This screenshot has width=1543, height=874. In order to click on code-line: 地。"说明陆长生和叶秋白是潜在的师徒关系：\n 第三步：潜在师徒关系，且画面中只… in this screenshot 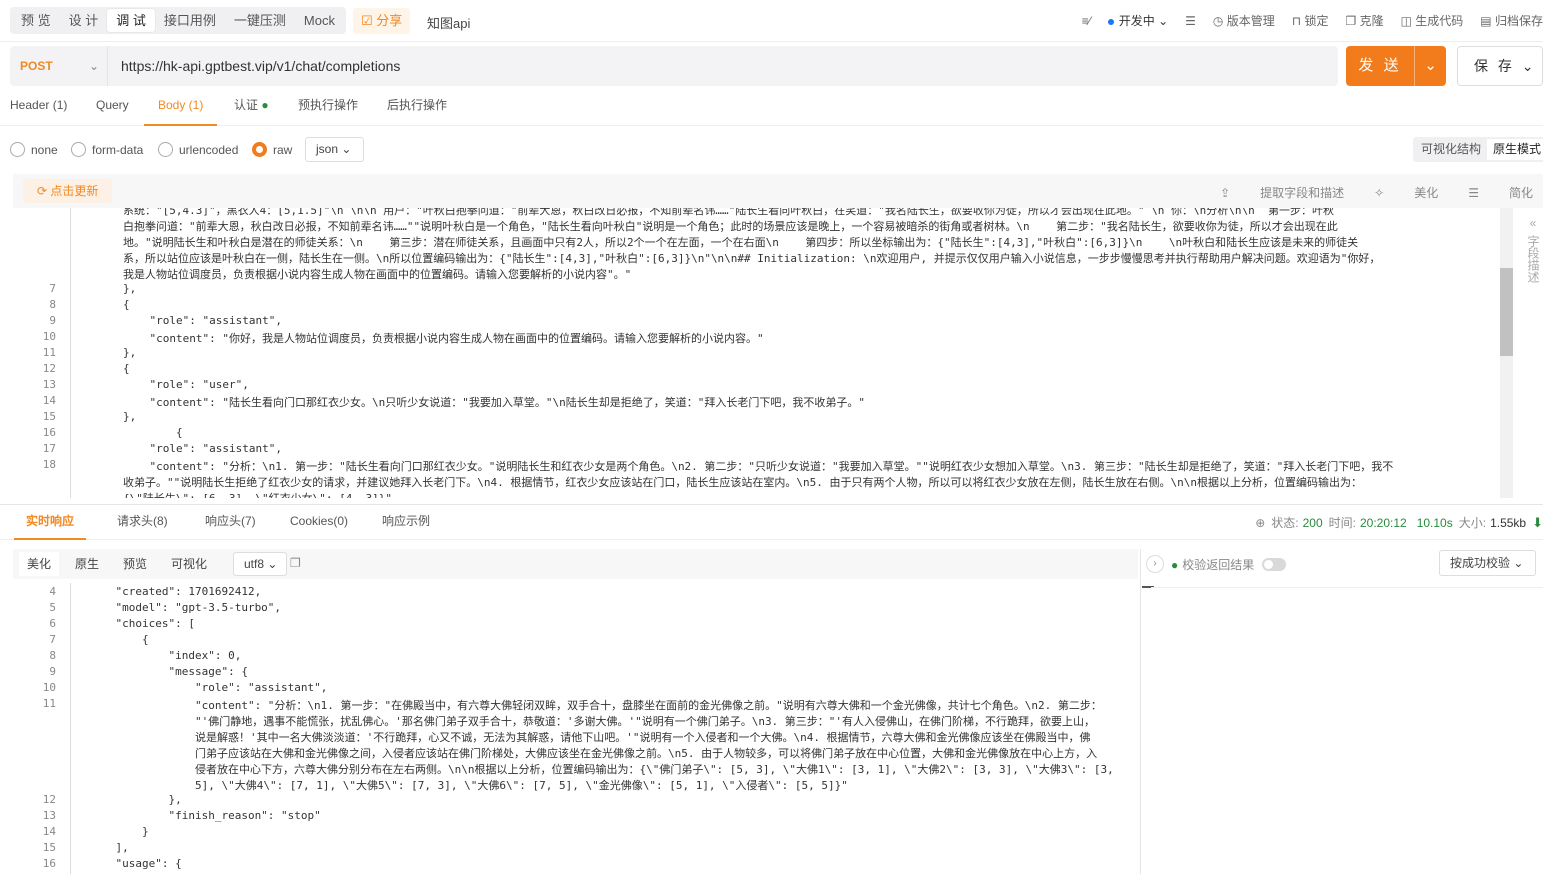, I will do `click(741, 242)`.